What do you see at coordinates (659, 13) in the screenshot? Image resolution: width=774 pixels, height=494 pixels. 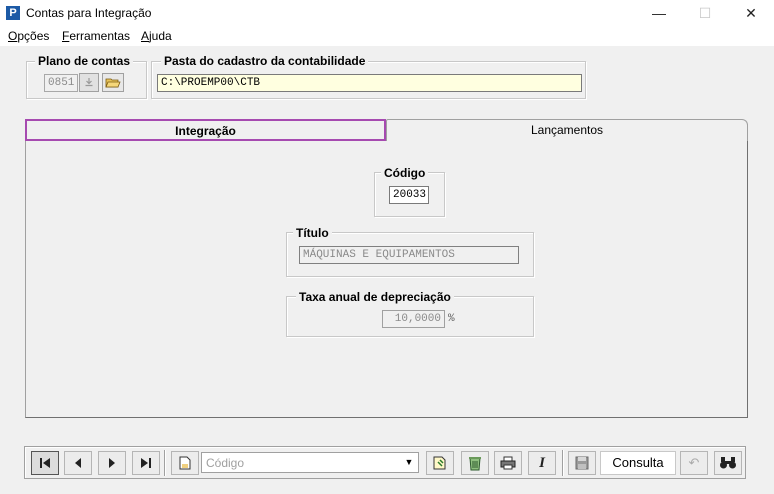 I see `minimize-button: —` at bounding box center [659, 13].